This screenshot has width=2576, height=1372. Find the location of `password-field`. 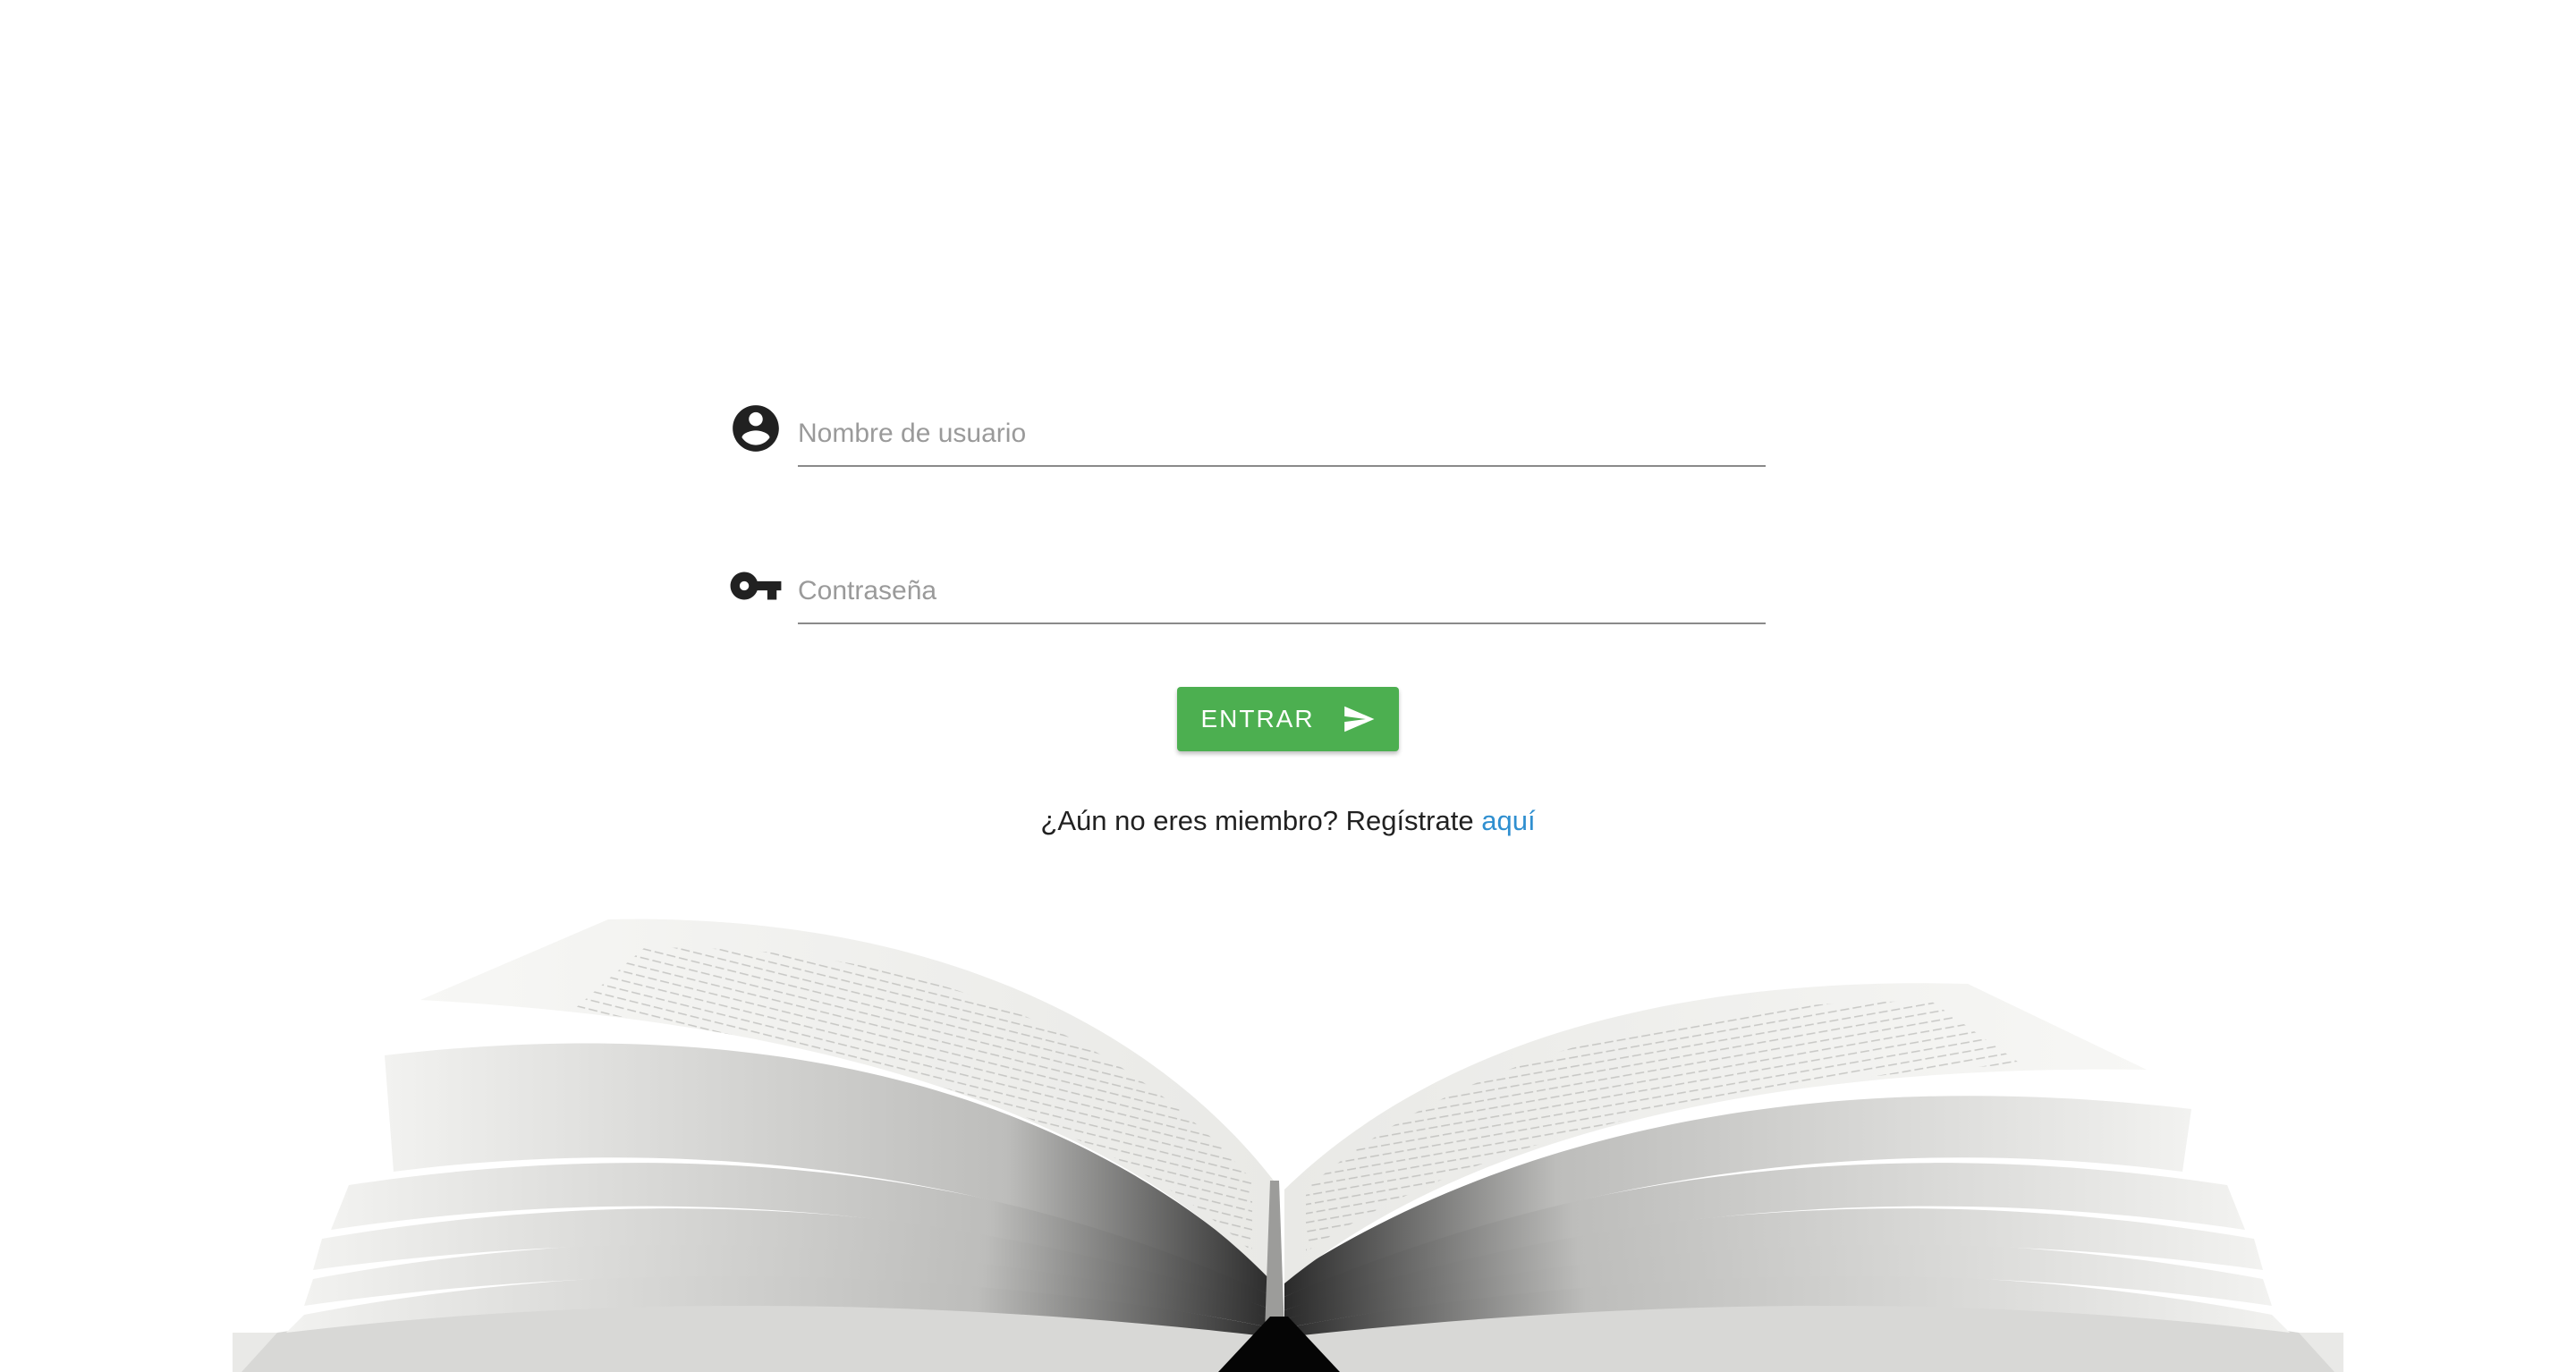

password-field is located at coordinates (1247, 591).